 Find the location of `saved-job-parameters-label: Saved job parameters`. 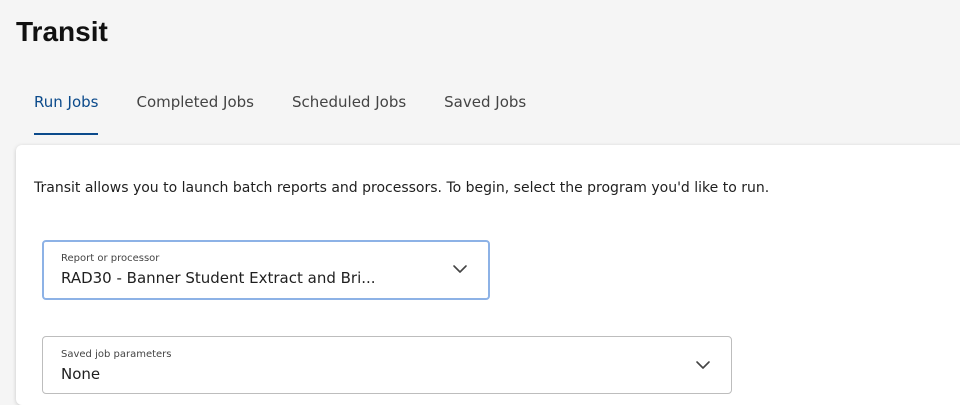

saved-job-parameters-label: Saved job parameters is located at coordinates (116, 354).